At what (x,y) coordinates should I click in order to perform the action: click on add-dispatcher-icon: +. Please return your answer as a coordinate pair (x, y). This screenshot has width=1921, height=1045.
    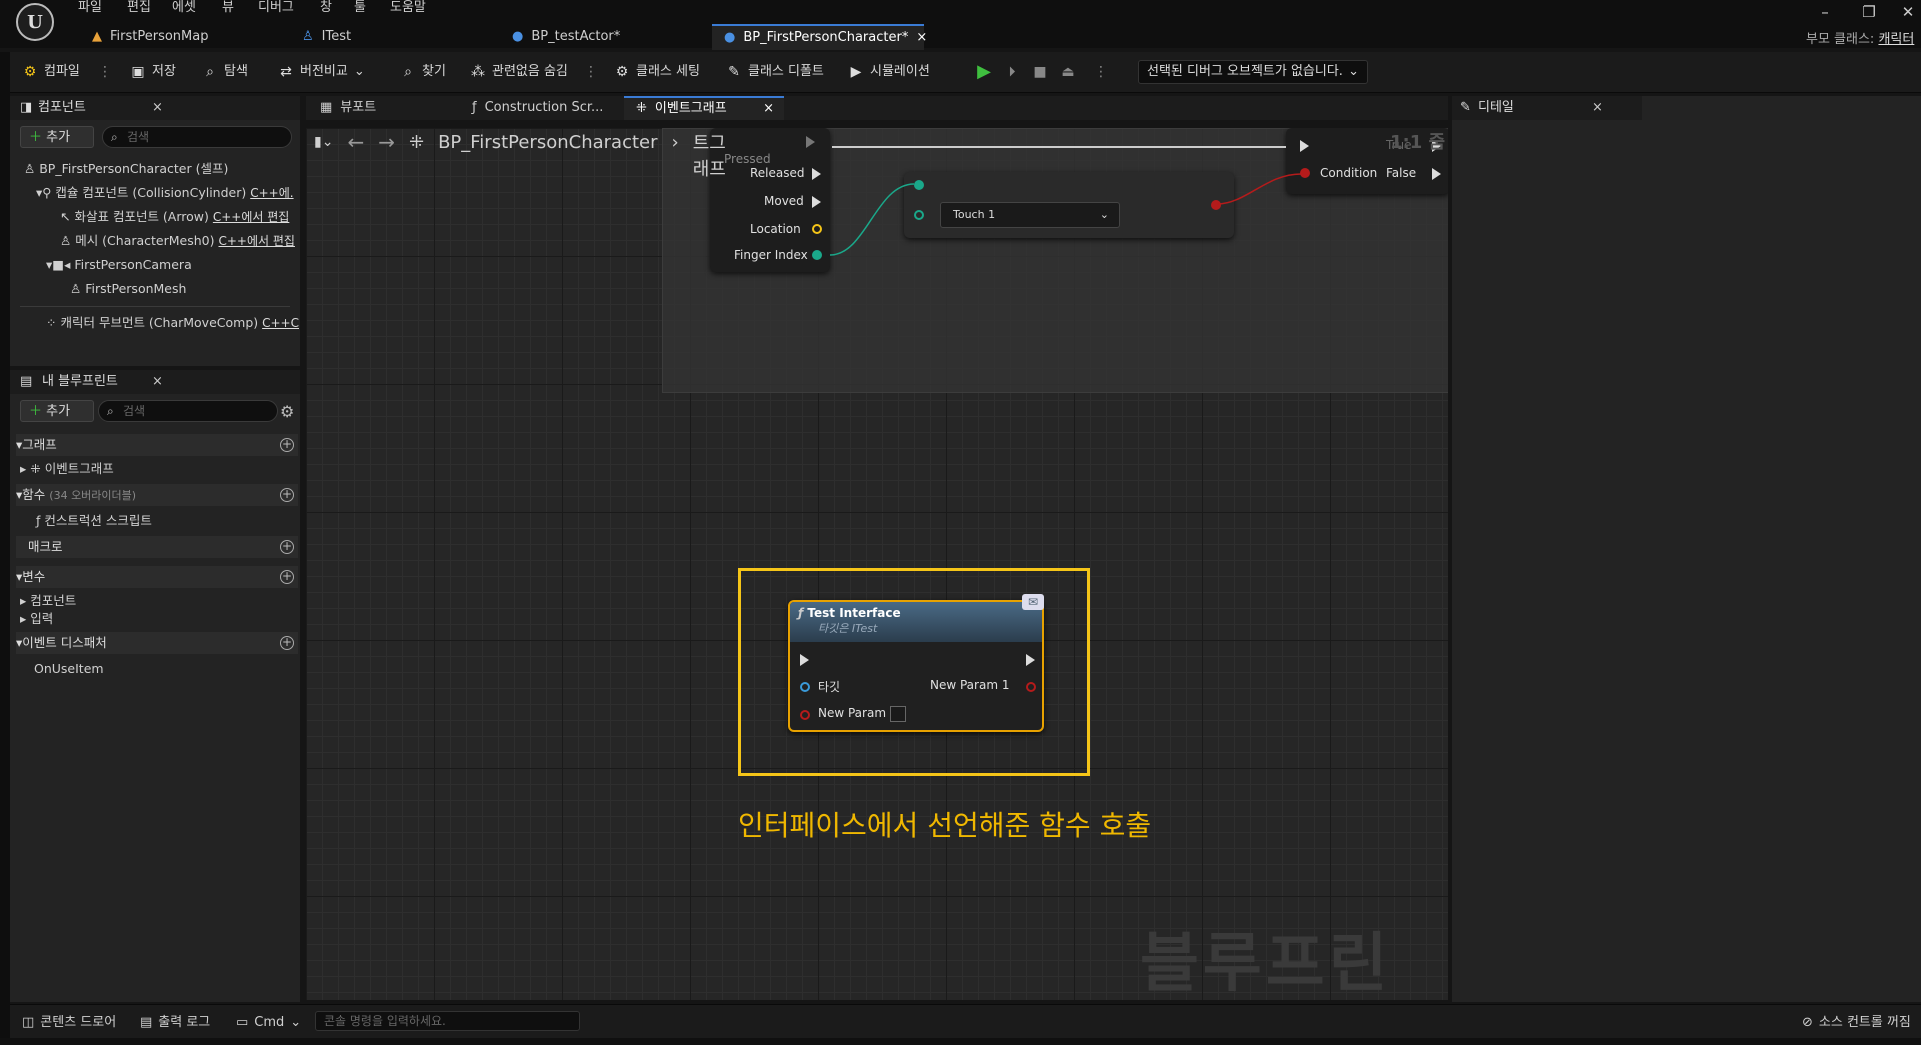
    Looking at the image, I should click on (287, 643).